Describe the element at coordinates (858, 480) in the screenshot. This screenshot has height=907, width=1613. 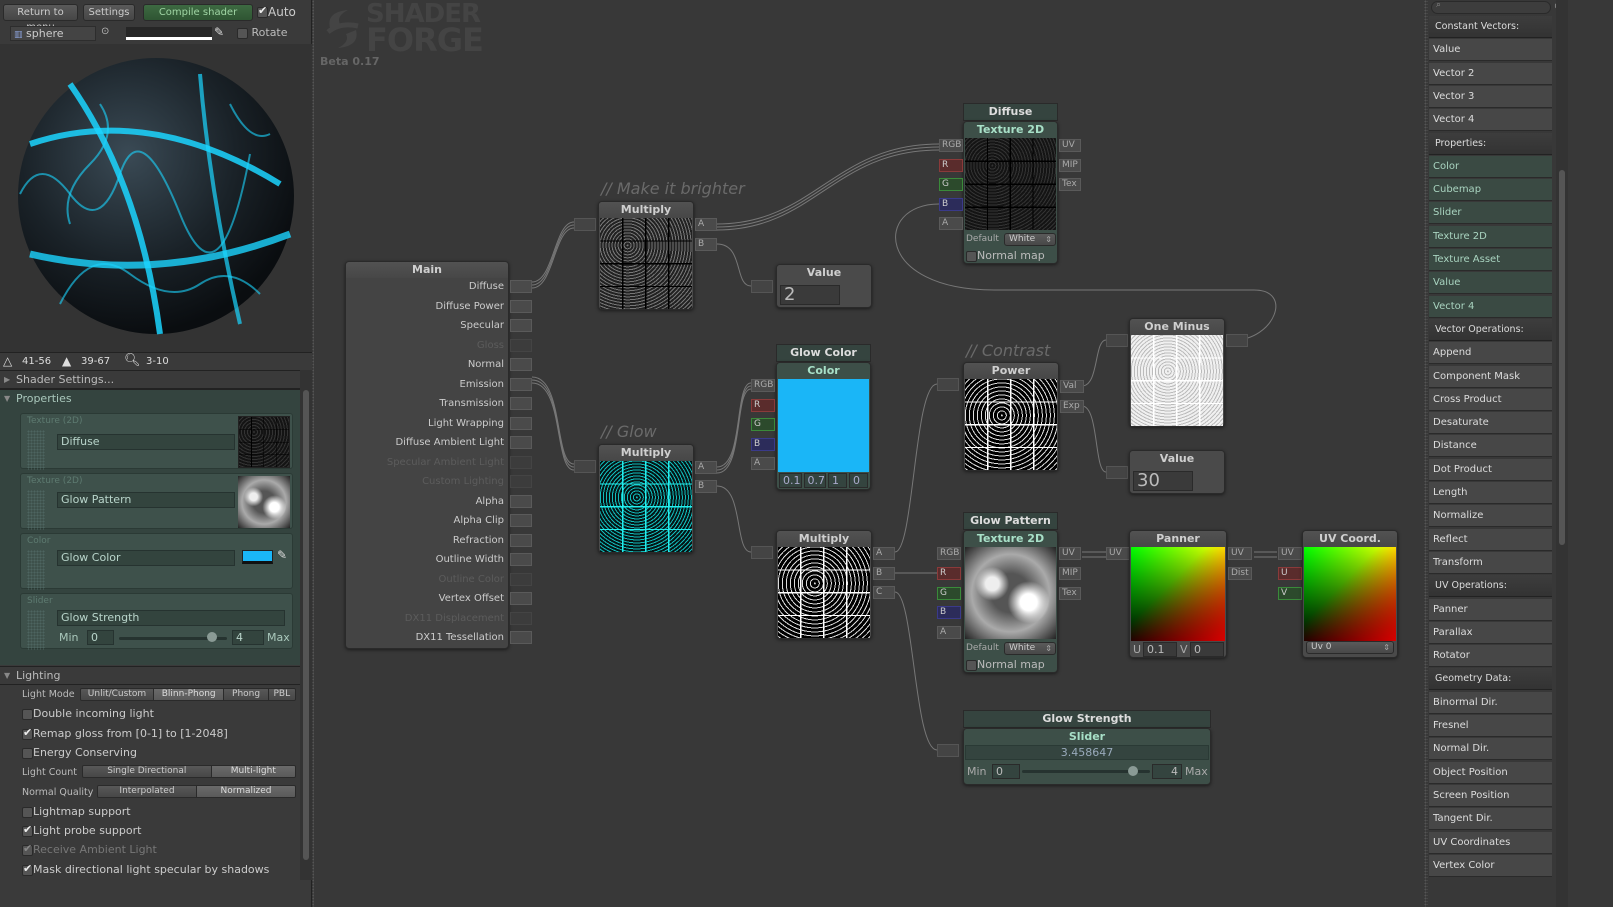
I see `color-a-field: 0` at that location.